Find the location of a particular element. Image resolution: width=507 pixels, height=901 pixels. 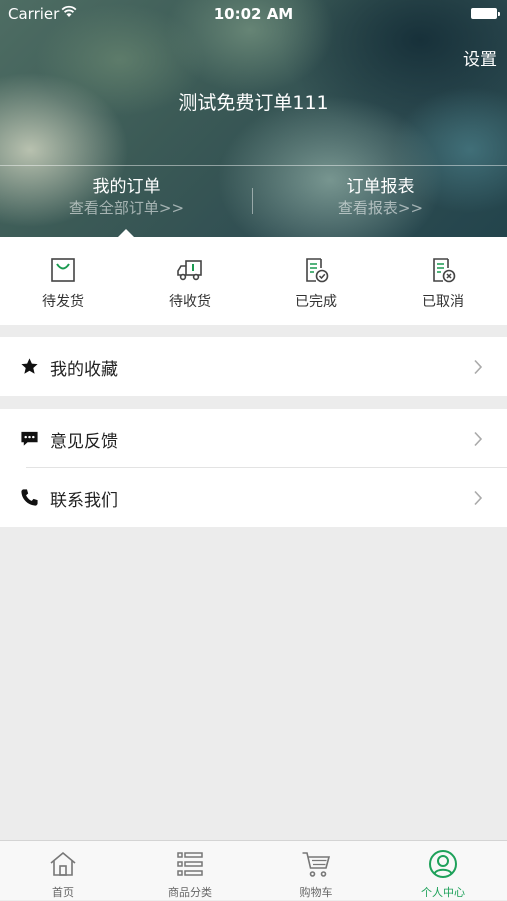

tab-bar-cart: 购物车 is located at coordinates (316, 871).